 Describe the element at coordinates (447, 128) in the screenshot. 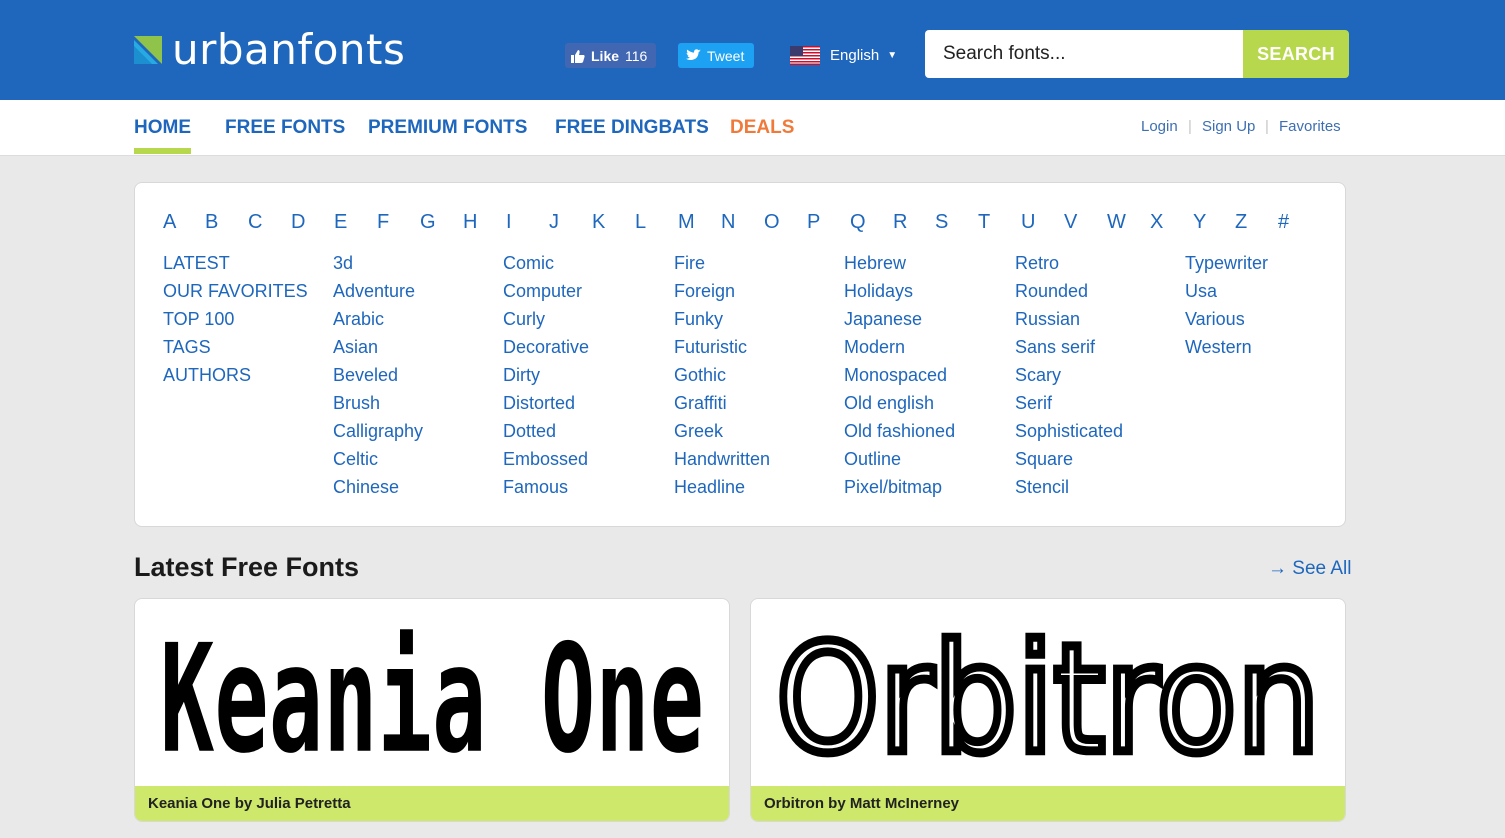

I see `nav-premium-fonts: PREMIUM FONTS` at that location.